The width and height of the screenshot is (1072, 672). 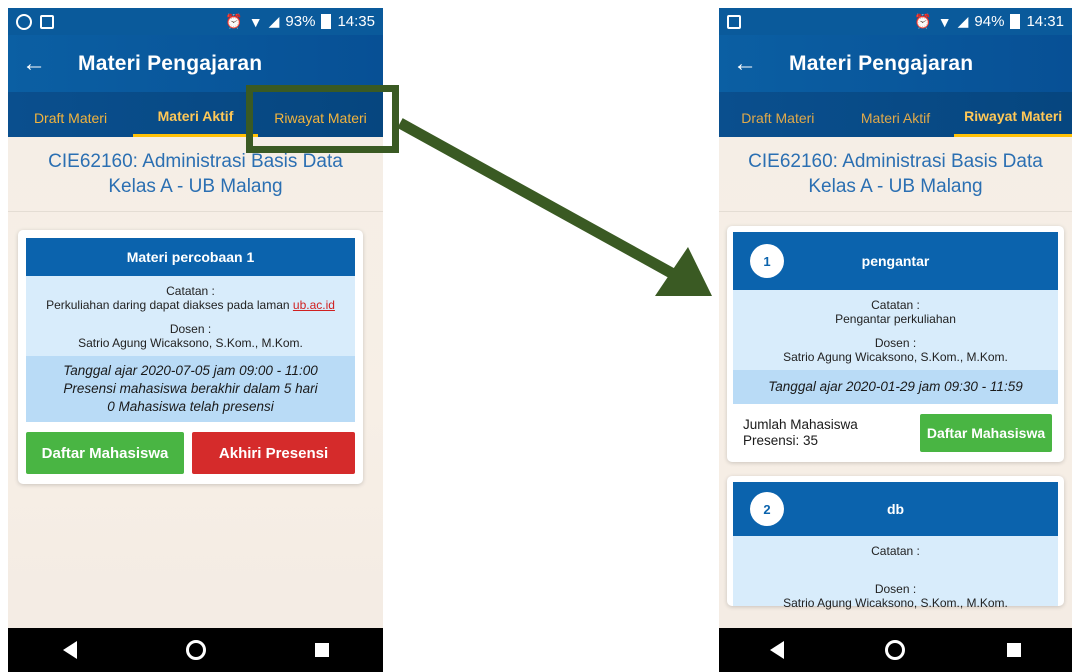 I want to click on transition-arrow, so click(x=554, y=207).